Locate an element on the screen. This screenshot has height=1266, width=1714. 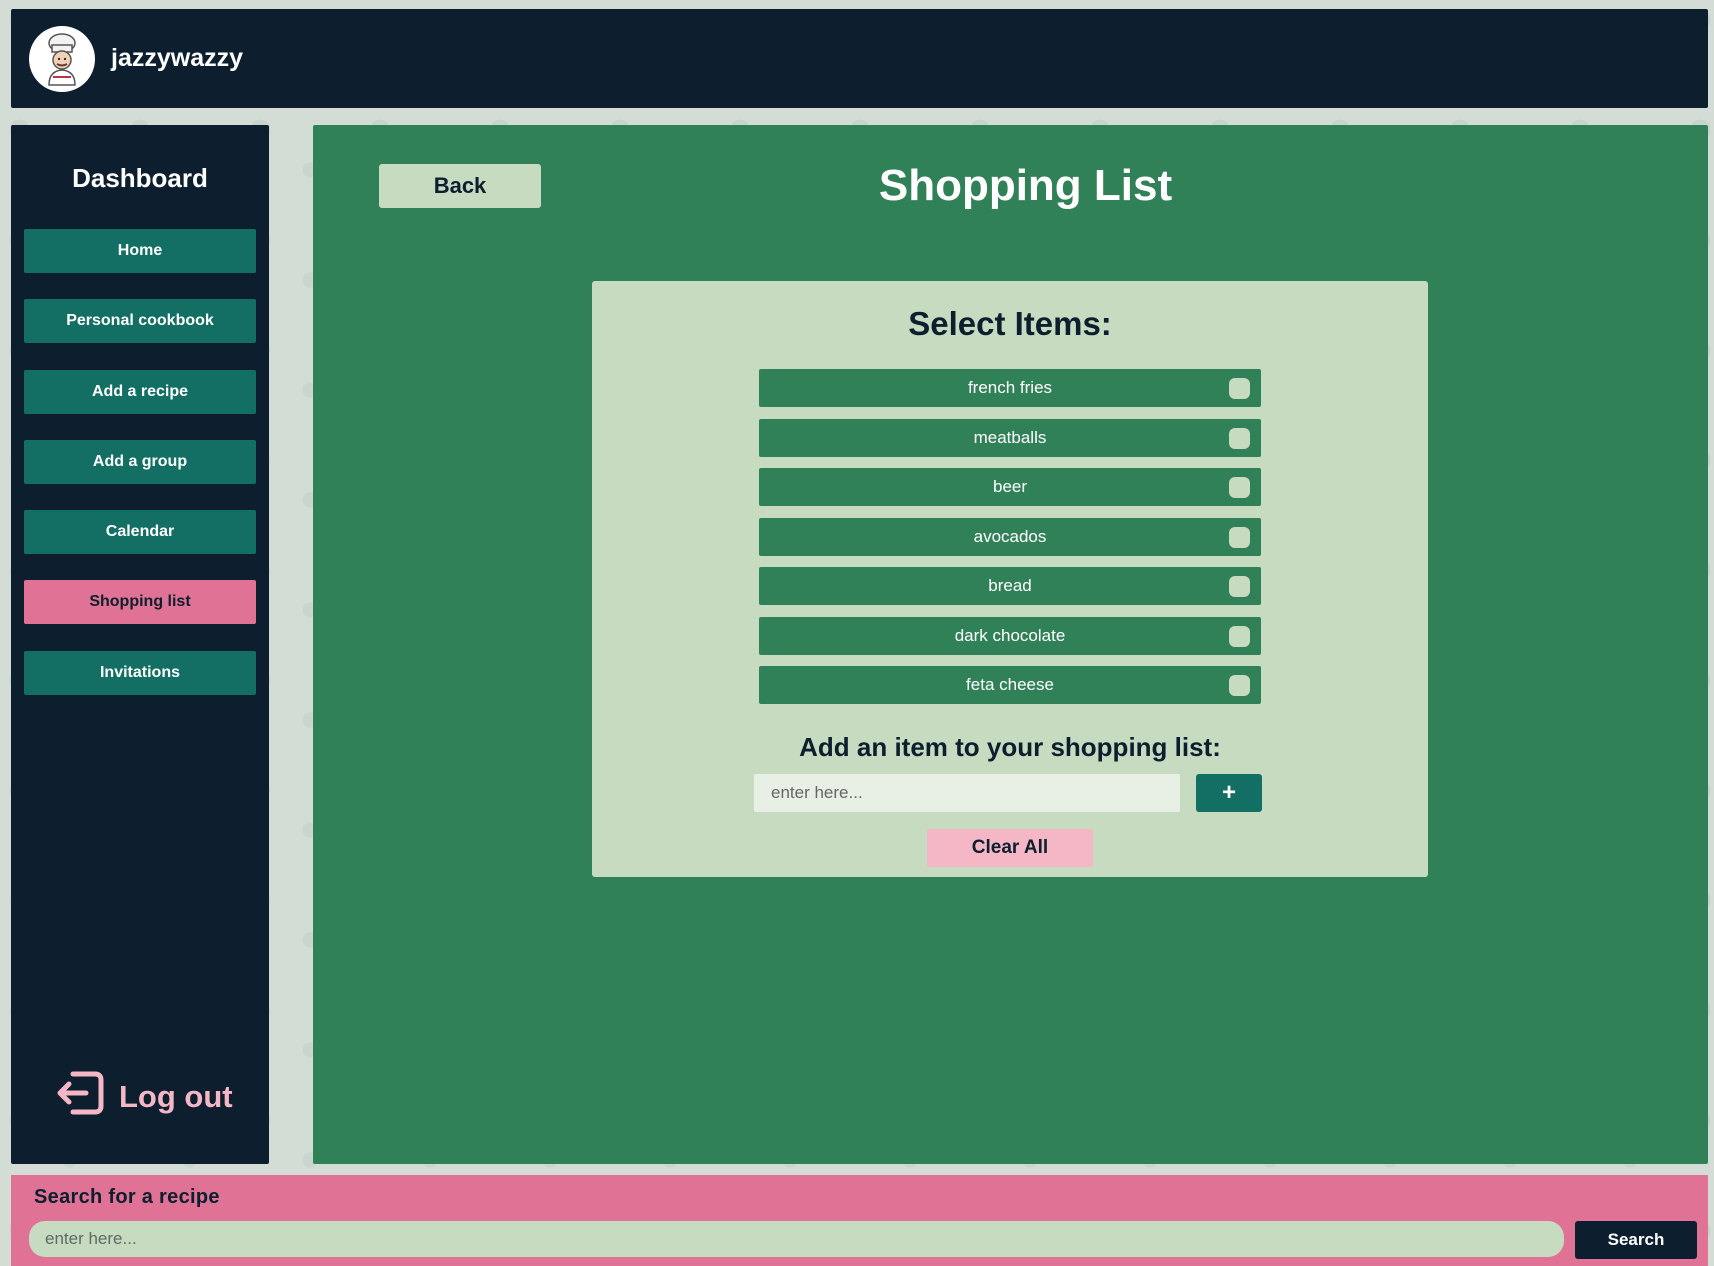
page-title: Shopping List is located at coordinates (1025, 185).